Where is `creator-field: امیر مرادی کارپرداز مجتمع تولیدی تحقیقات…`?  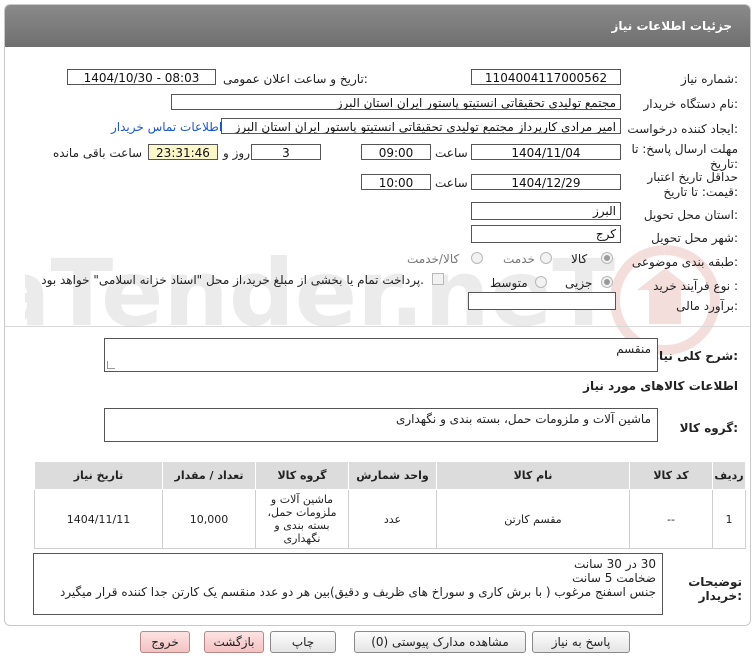
creator-field: امیر مرادی کارپرداز مجتمع تولیدی تحقیقات… is located at coordinates (421, 126).